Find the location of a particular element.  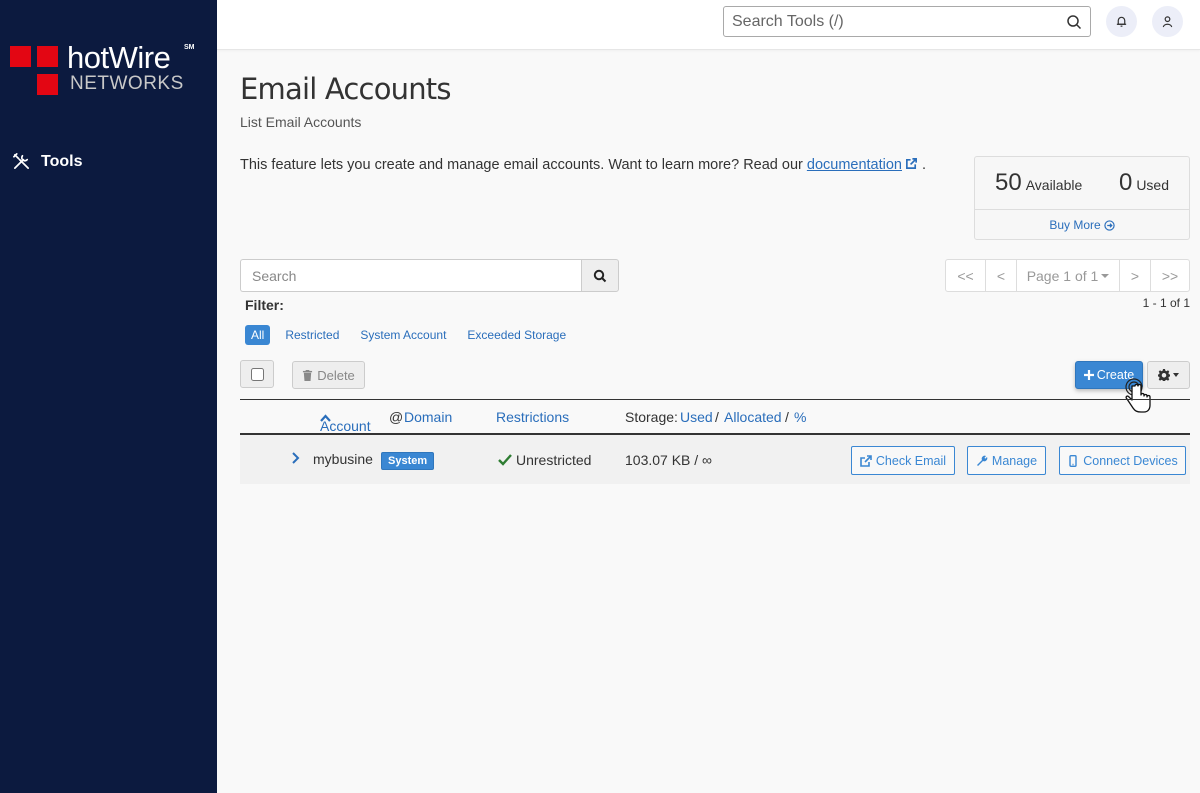

user-icon is located at coordinates (1167, 22).